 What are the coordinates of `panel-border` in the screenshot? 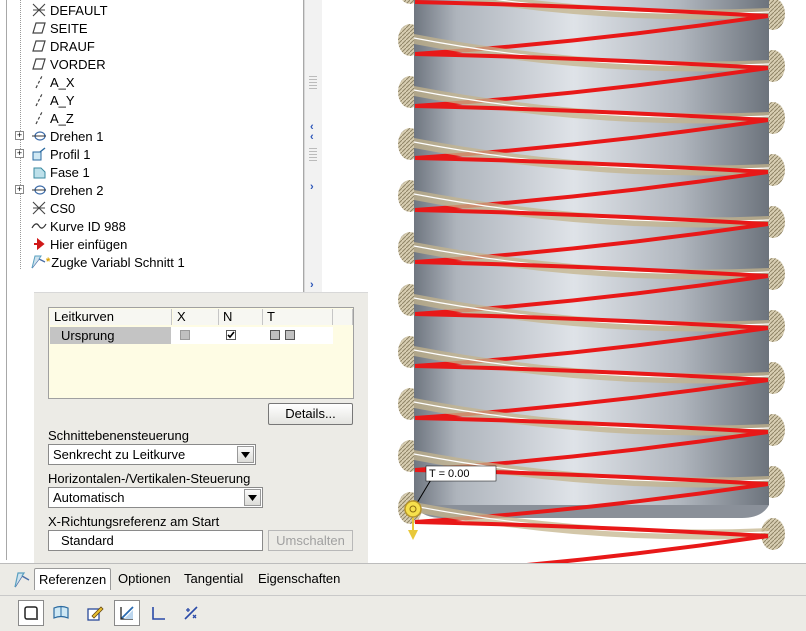 It's located at (6, 280).